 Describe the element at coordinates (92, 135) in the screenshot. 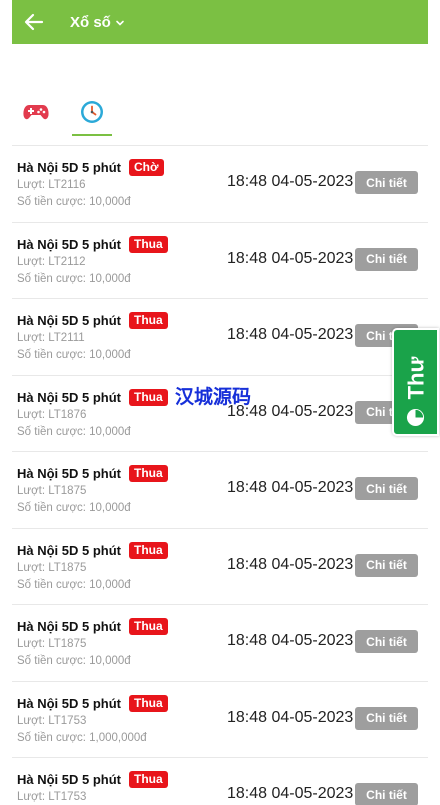

I see `active-tab-indicator` at that location.